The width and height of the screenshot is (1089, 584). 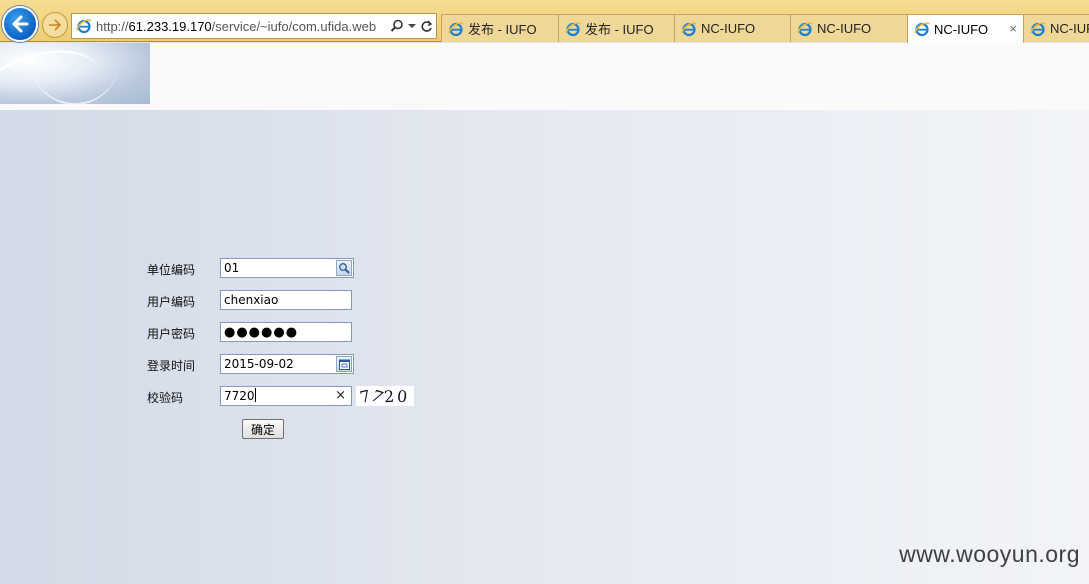 I want to click on close-tab-icon: ×, so click(x=1013, y=28).